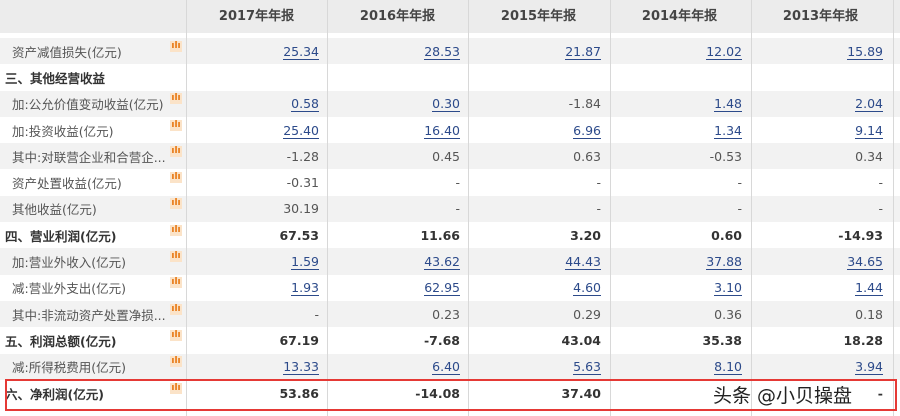 The image size is (900, 416). What do you see at coordinates (446, 314) in the screenshot?
I see `value-text: 0.23` at bounding box center [446, 314].